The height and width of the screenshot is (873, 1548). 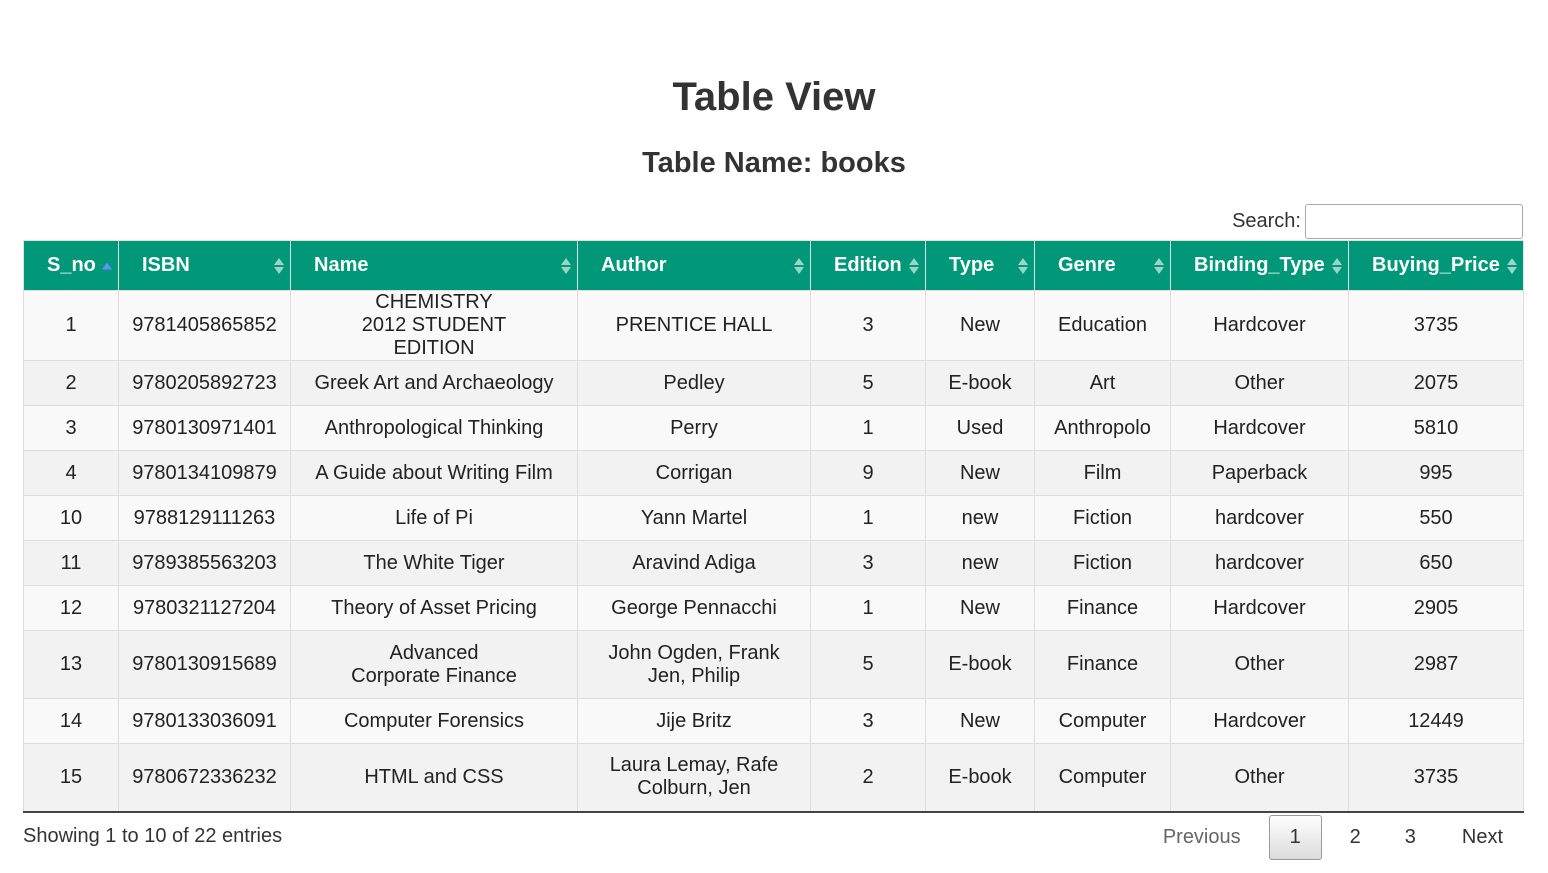 What do you see at coordinates (1259, 473) in the screenshot?
I see `cell-binding-type: Paperback` at bounding box center [1259, 473].